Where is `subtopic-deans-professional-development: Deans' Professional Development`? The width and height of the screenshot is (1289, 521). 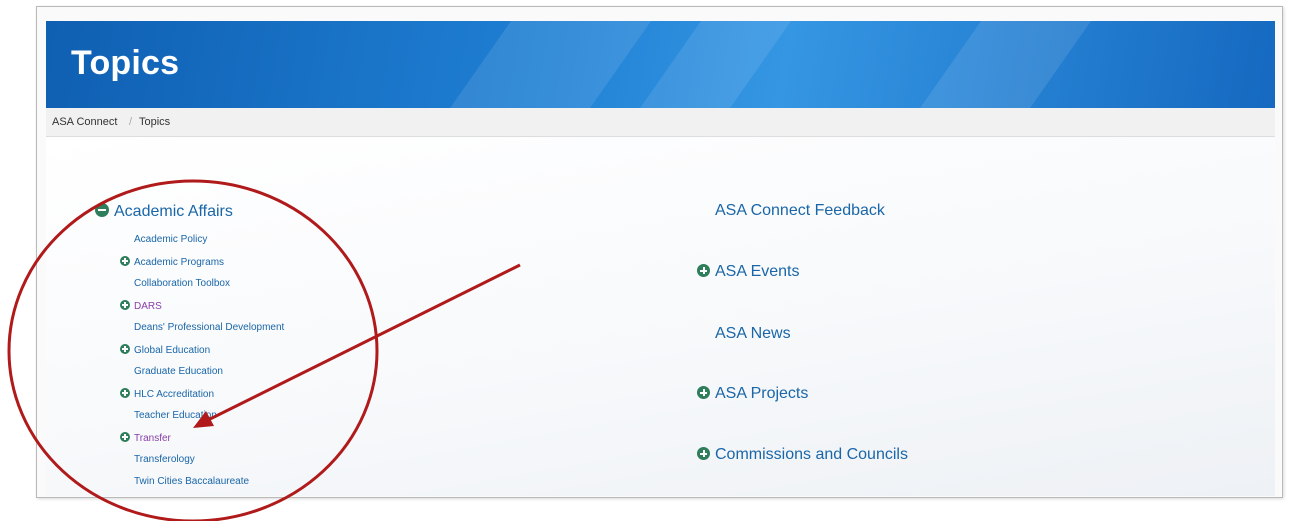 subtopic-deans-professional-development: Deans' Professional Development is located at coordinates (209, 327).